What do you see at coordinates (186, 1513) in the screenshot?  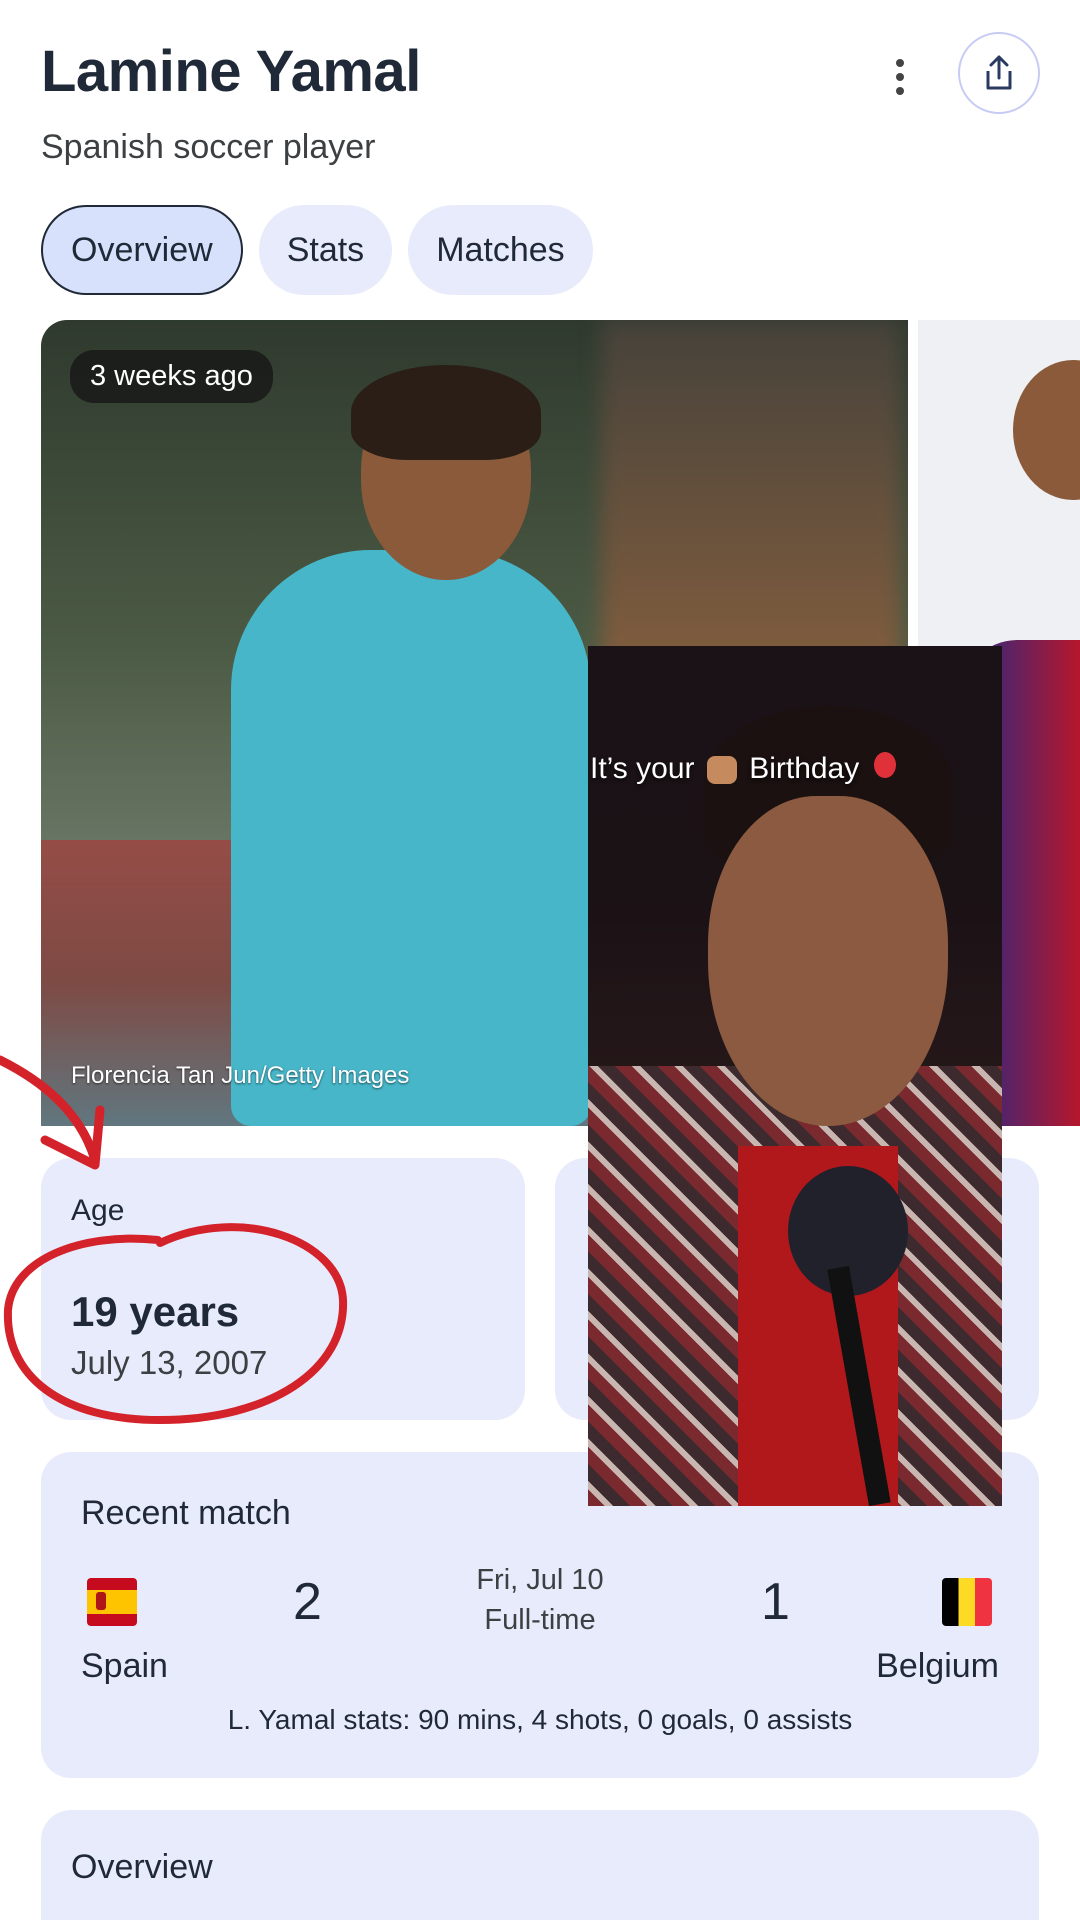 I see `recent-match-title: Recent match` at bounding box center [186, 1513].